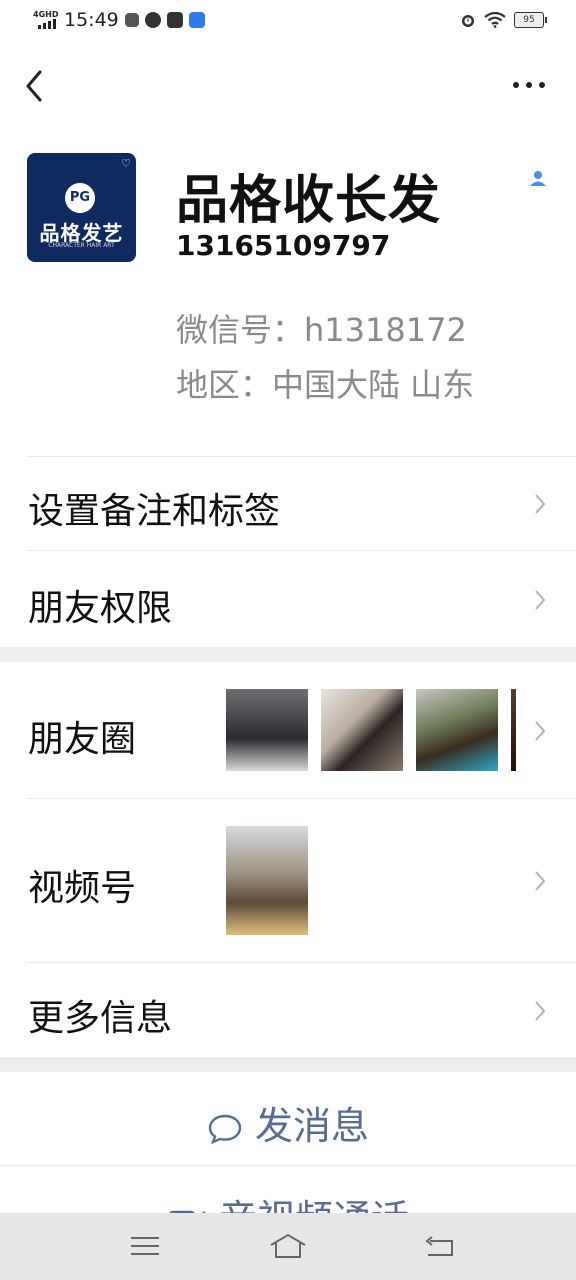 The height and width of the screenshot is (1280, 576). I want to click on remark-tags-label: 设置备注和标签, so click(154, 511).